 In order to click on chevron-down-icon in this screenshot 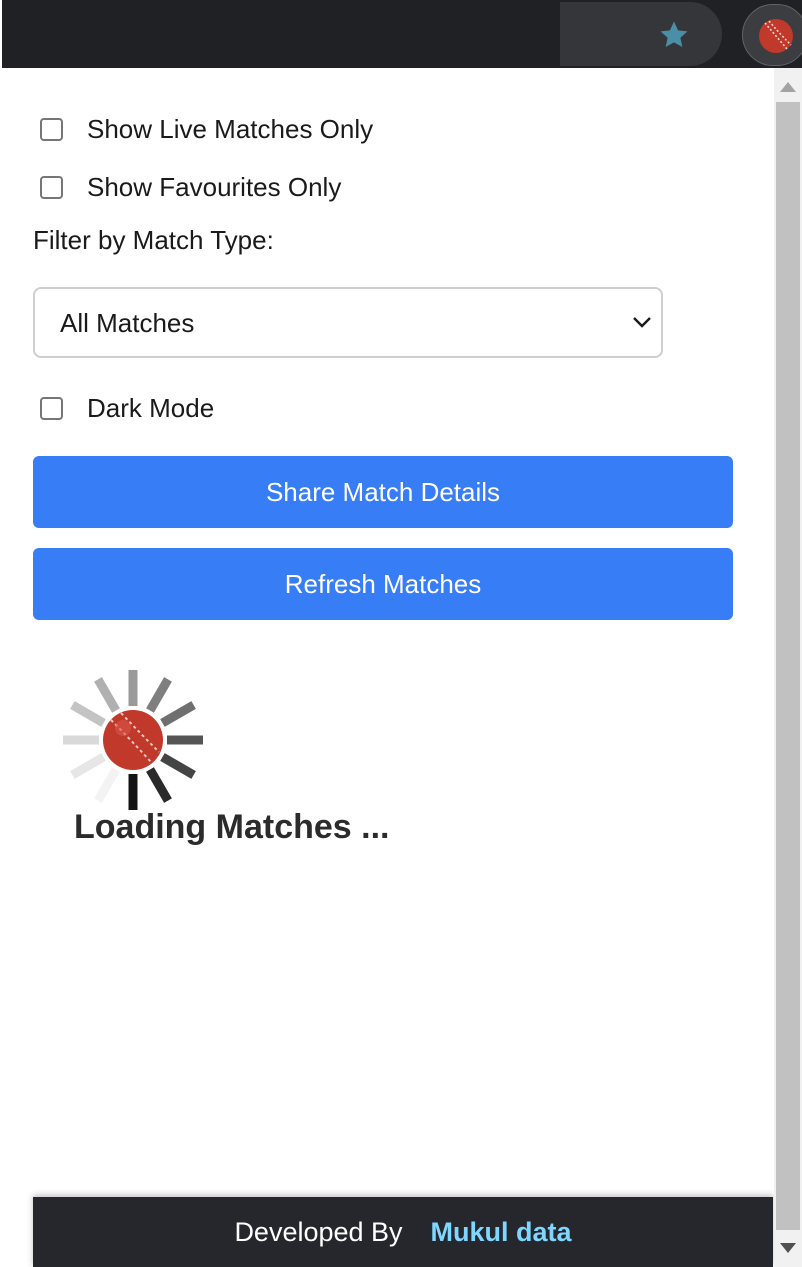, I will do `click(642, 322)`.